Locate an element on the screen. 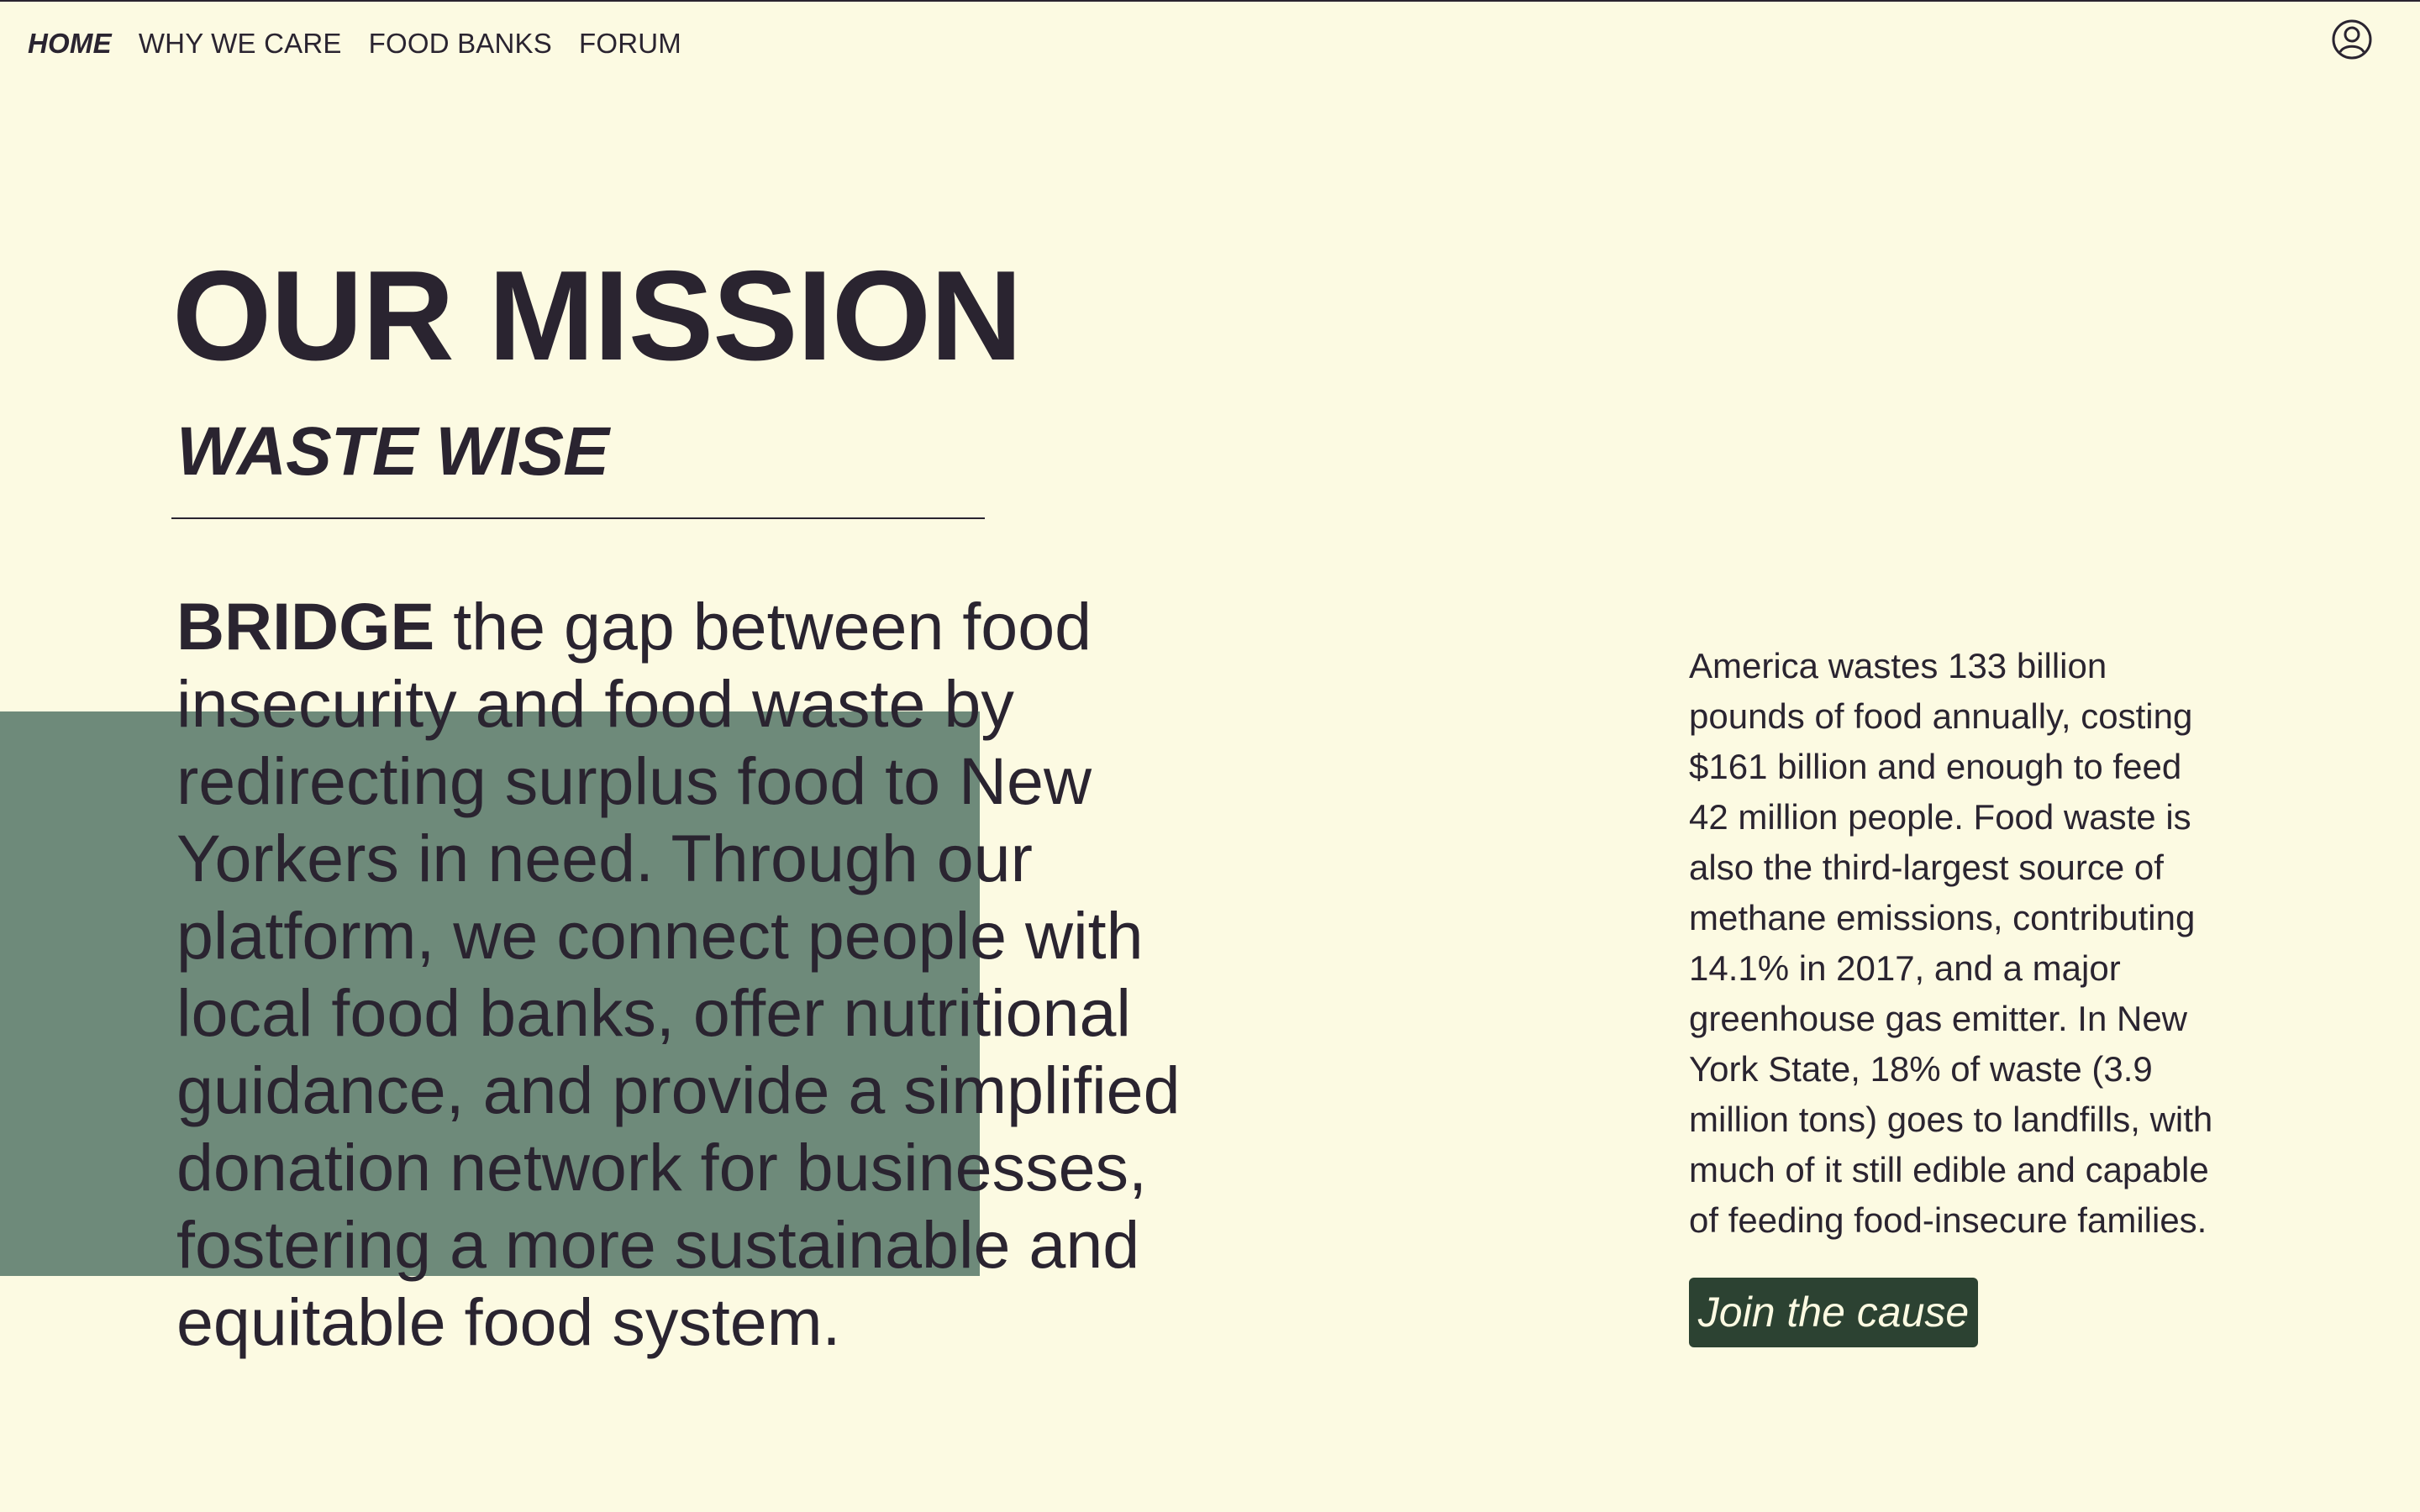  facts-line: 42 million people. Food waste is is located at coordinates (1940, 817).